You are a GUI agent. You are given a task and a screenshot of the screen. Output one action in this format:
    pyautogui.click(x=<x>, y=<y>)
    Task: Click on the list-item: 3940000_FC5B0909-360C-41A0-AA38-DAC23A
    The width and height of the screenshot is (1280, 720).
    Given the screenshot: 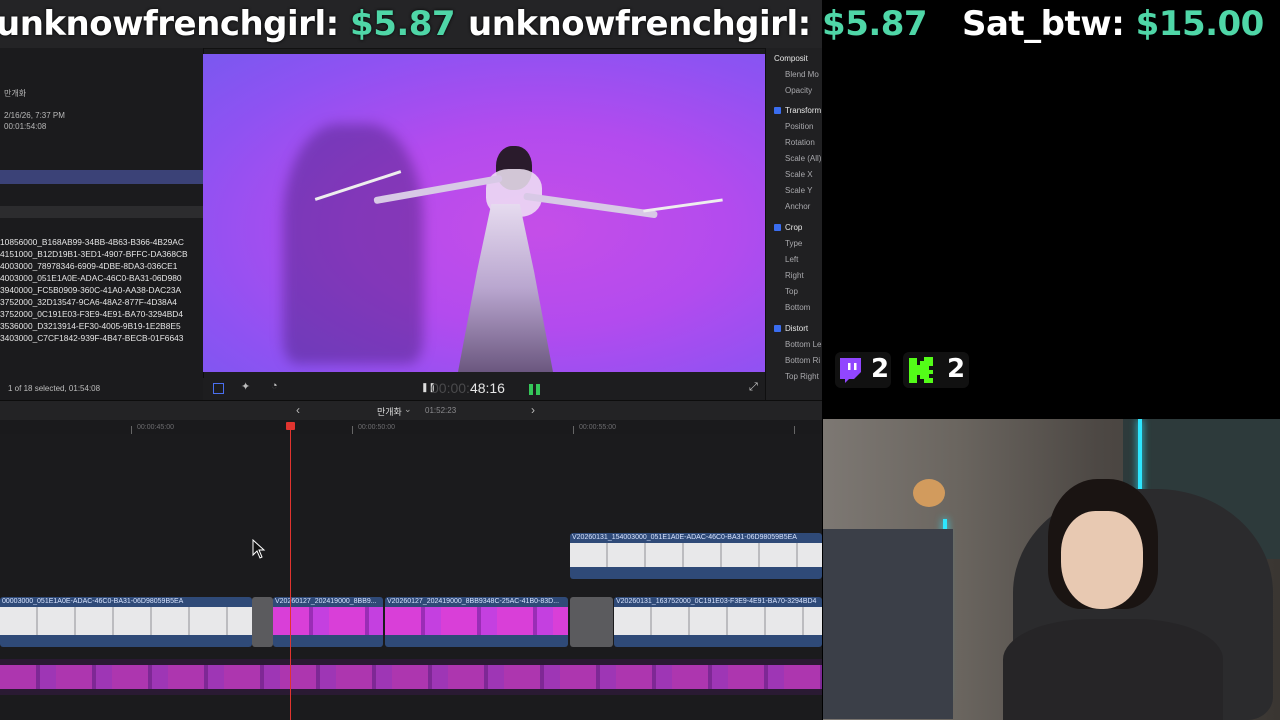 What is the action you would take?
    pyautogui.click(x=101, y=290)
    